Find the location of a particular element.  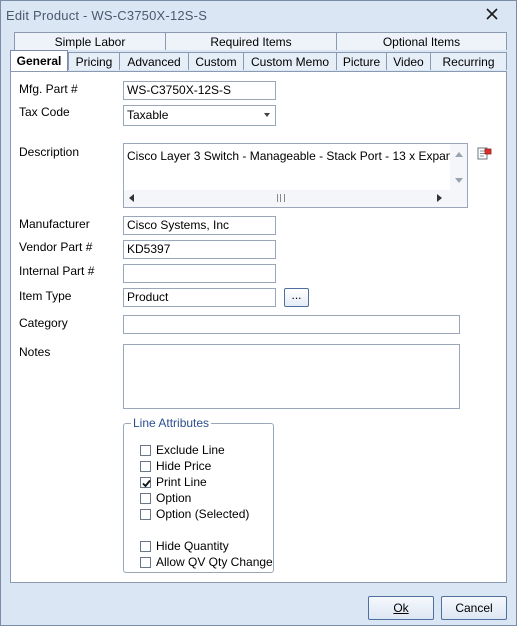

print-line-checkbox: Print Line is located at coordinates (173, 482).